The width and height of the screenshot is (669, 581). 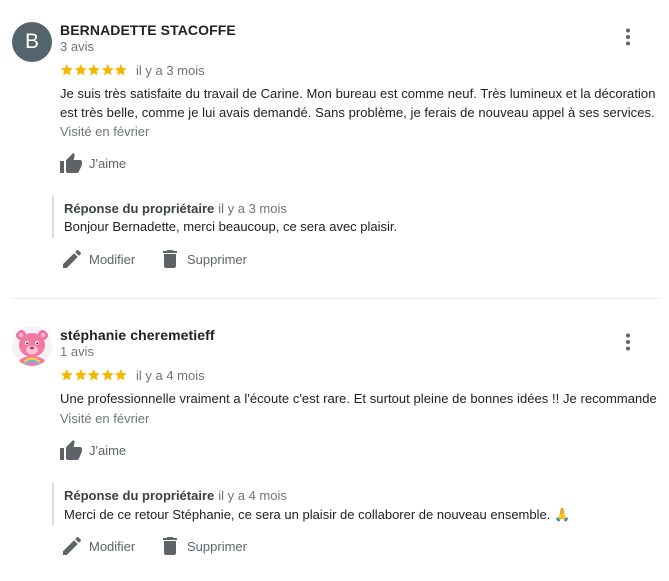 I want to click on avatar: B, so click(x=32, y=42).